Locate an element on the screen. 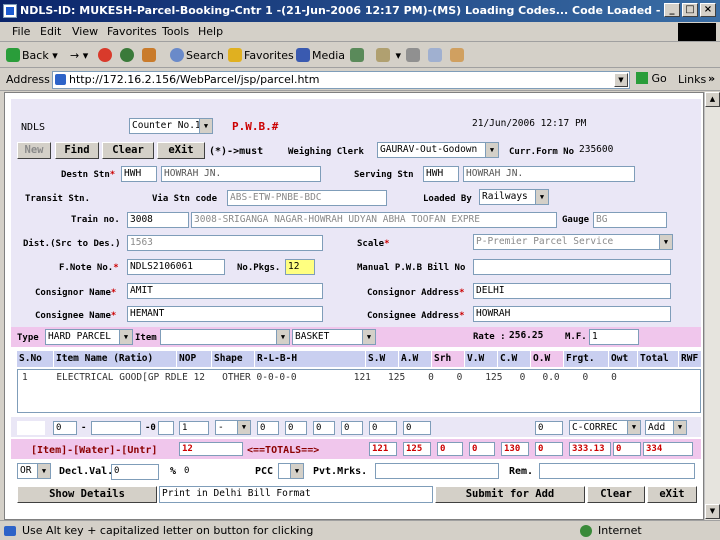 This screenshot has width=720, height=540. pct-input: 0 is located at coordinates (207, 472).